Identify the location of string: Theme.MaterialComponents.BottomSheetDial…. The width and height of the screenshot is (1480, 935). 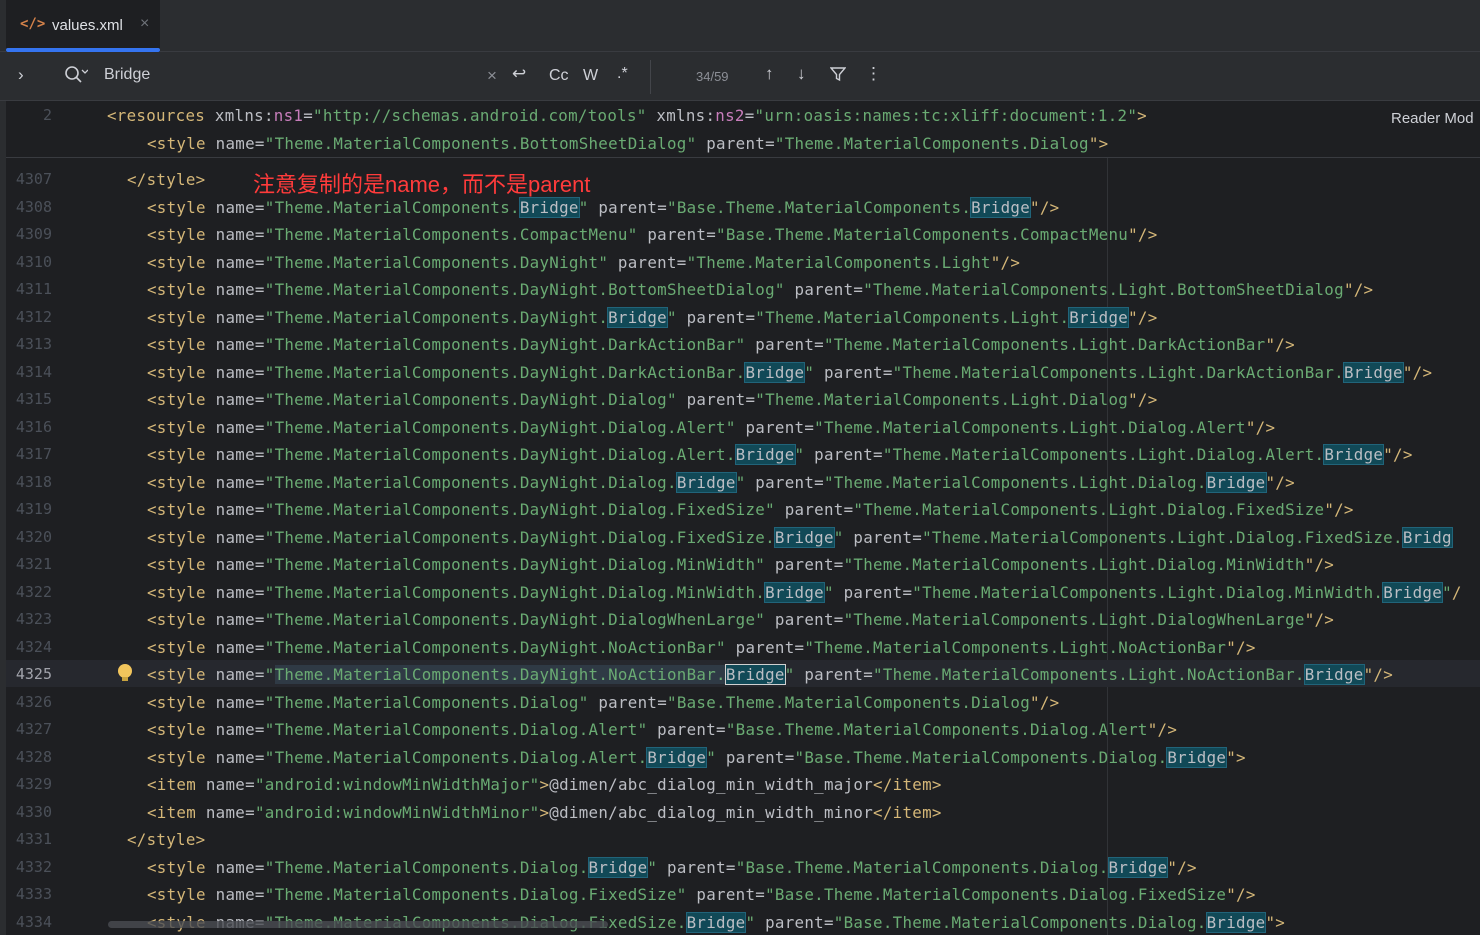
(480, 143).